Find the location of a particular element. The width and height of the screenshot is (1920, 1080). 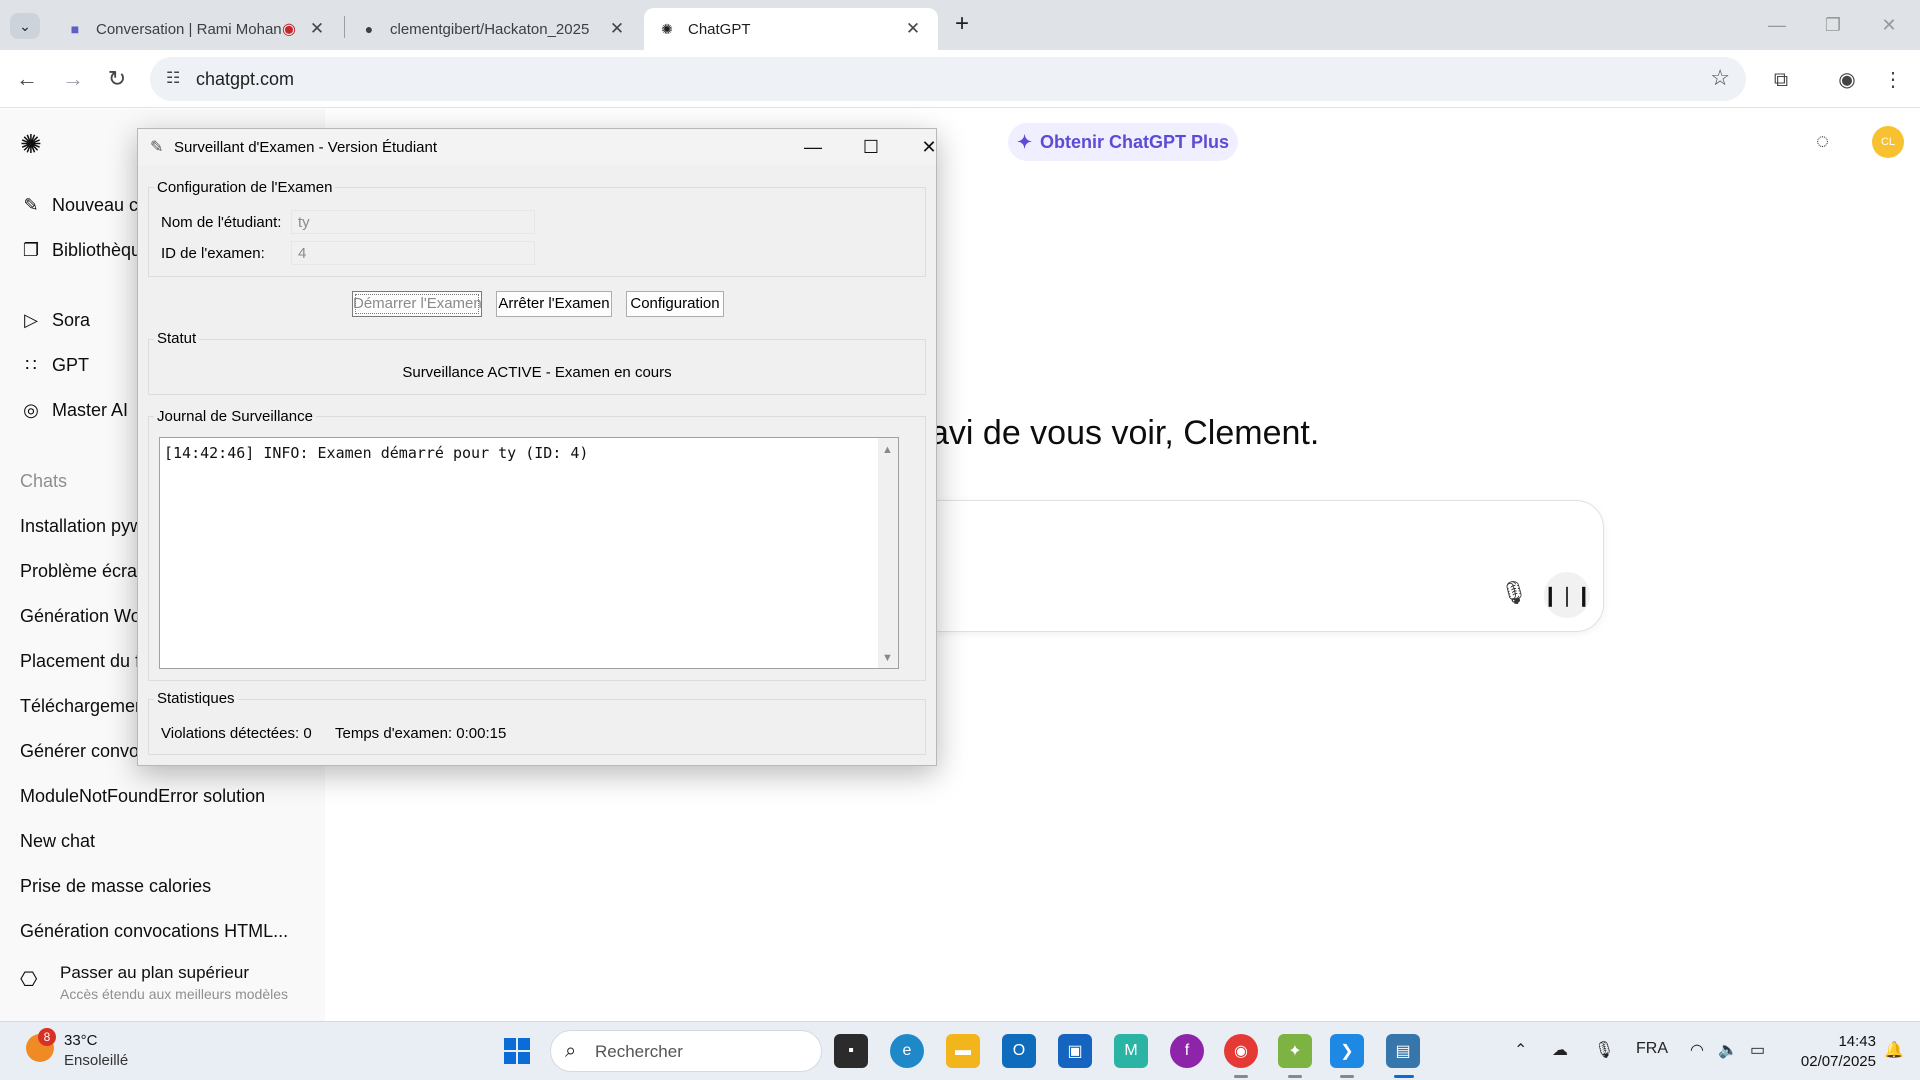

library-icon: ❐ is located at coordinates (31, 250).